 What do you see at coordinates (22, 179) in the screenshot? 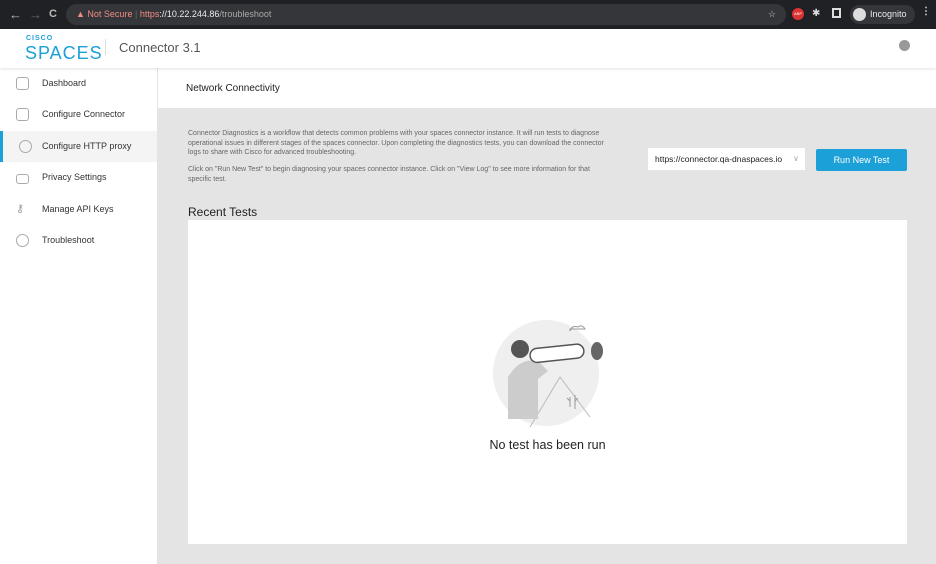
I see `lock-icon` at bounding box center [22, 179].